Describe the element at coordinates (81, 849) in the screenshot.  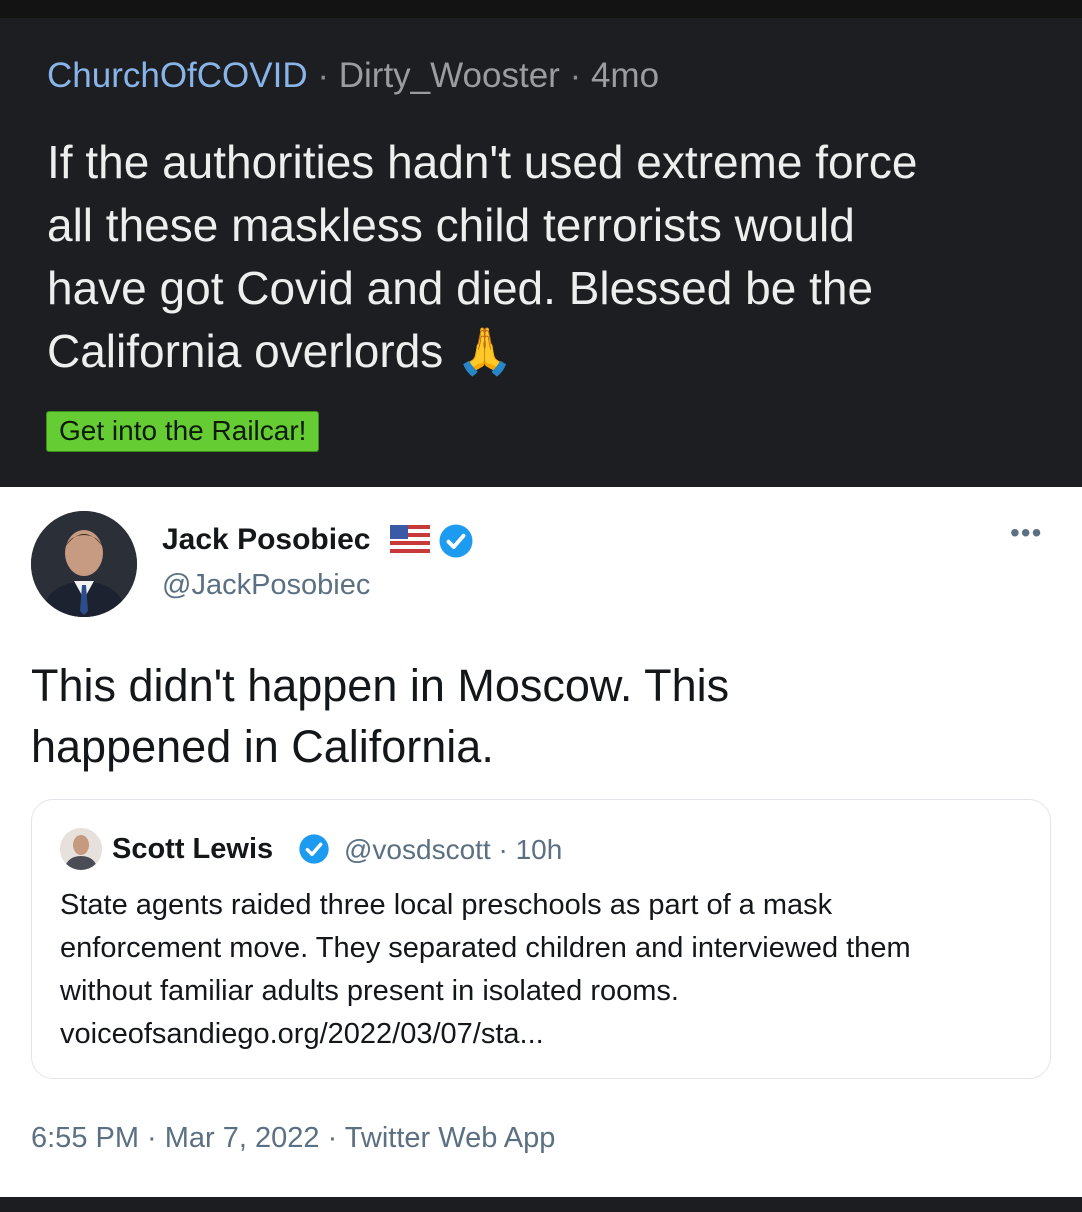
I see `quoted-avatar` at that location.